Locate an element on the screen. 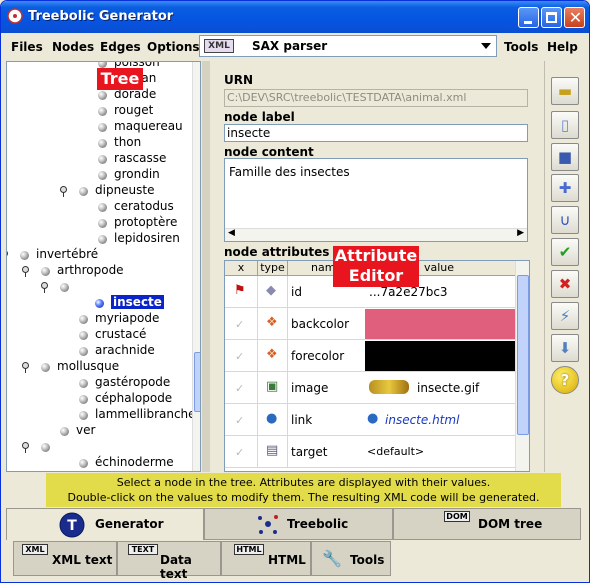 The height and width of the screenshot is (583, 590). tree-node-label: mollusque is located at coordinates (88, 366).